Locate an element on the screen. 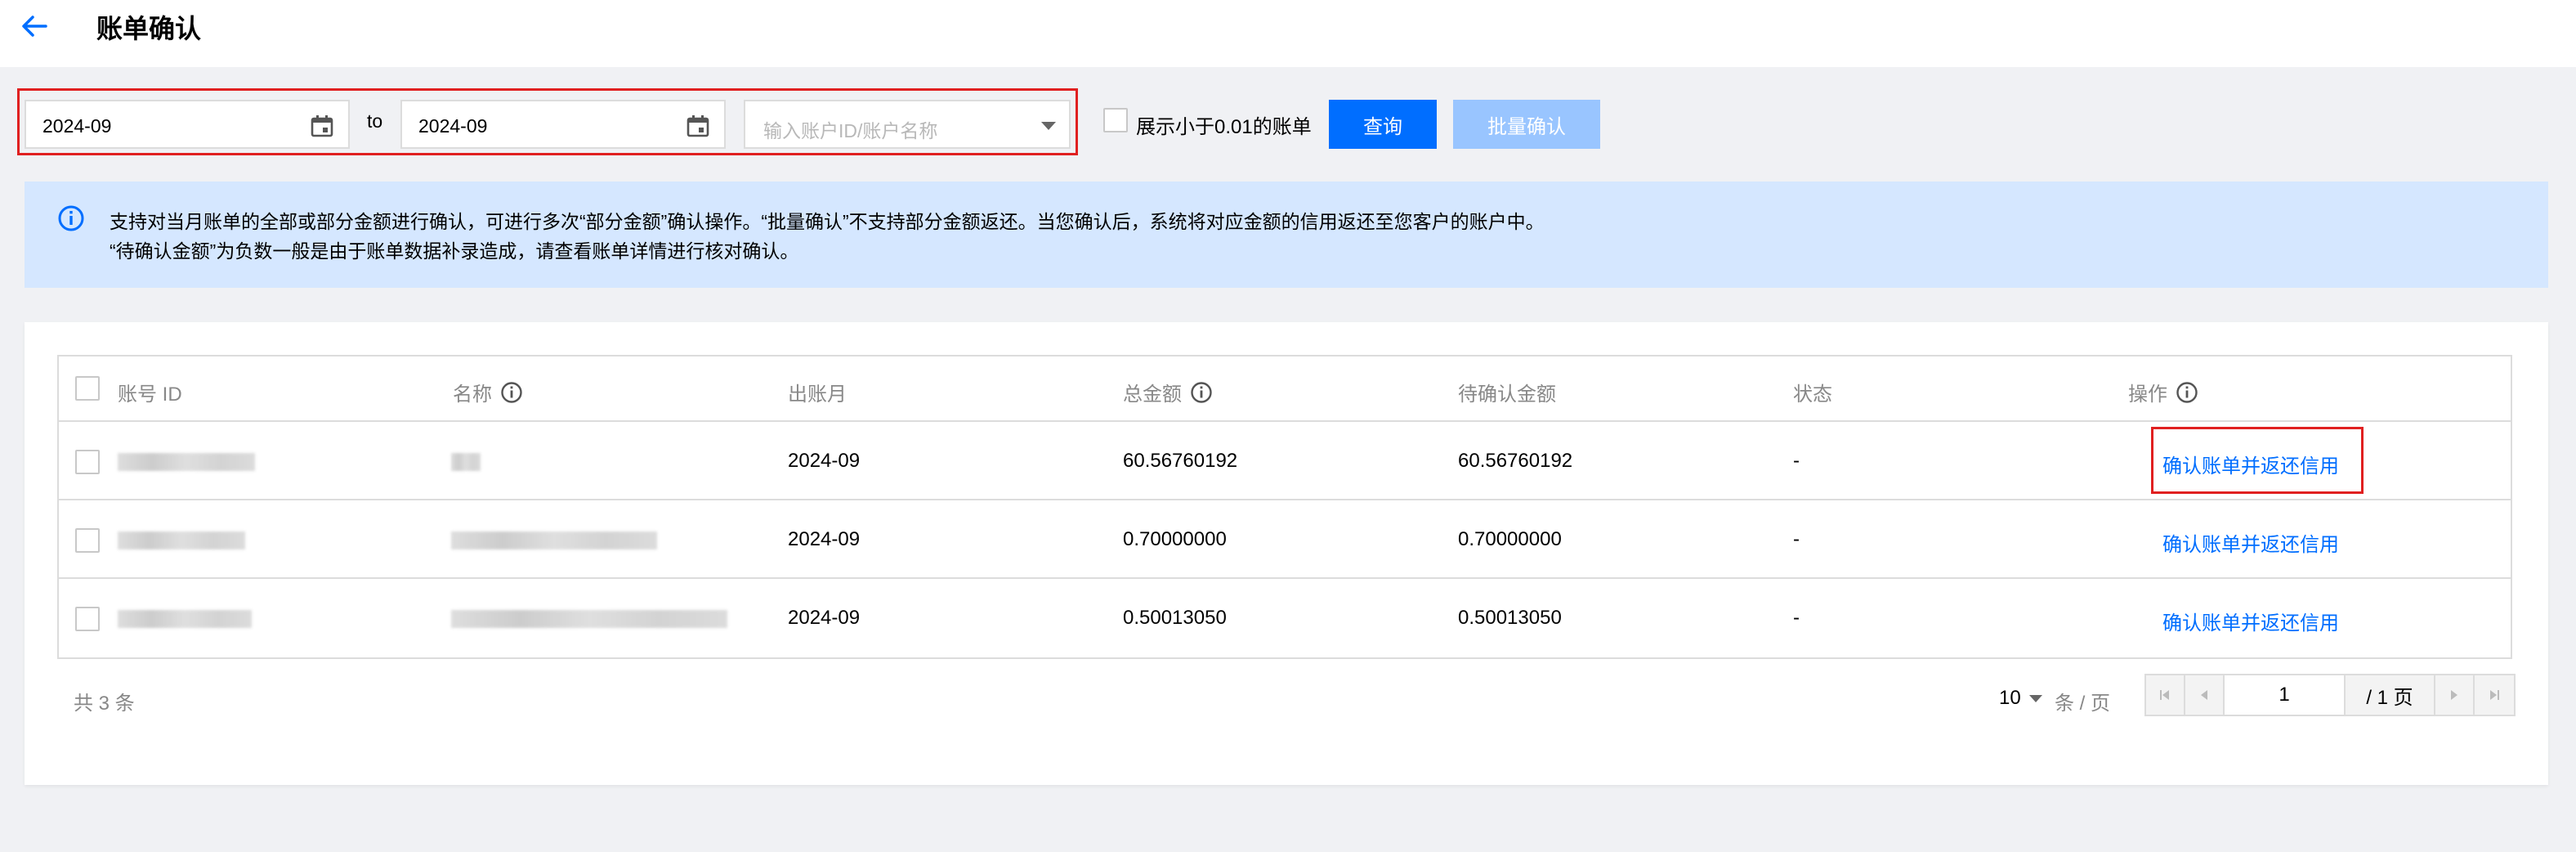 The height and width of the screenshot is (852, 2576). row-total: 0.70000000 is located at coordinates (1175, 539).